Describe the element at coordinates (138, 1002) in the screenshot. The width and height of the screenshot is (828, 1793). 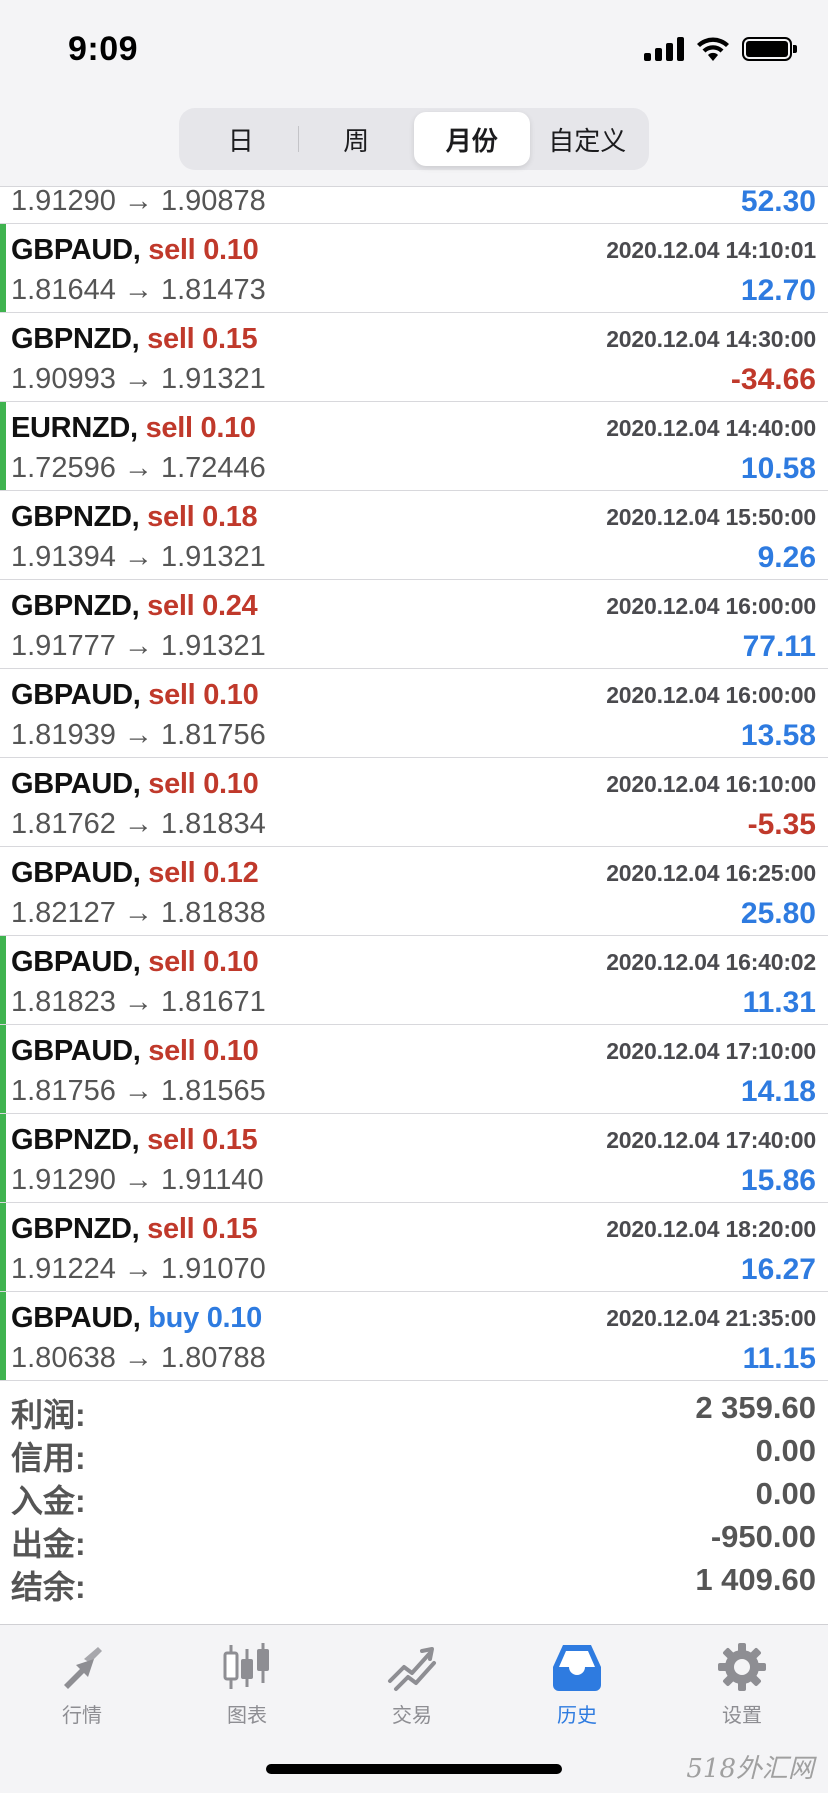
I see `trade-prices: 1.81823 → 1.81671` at that location.